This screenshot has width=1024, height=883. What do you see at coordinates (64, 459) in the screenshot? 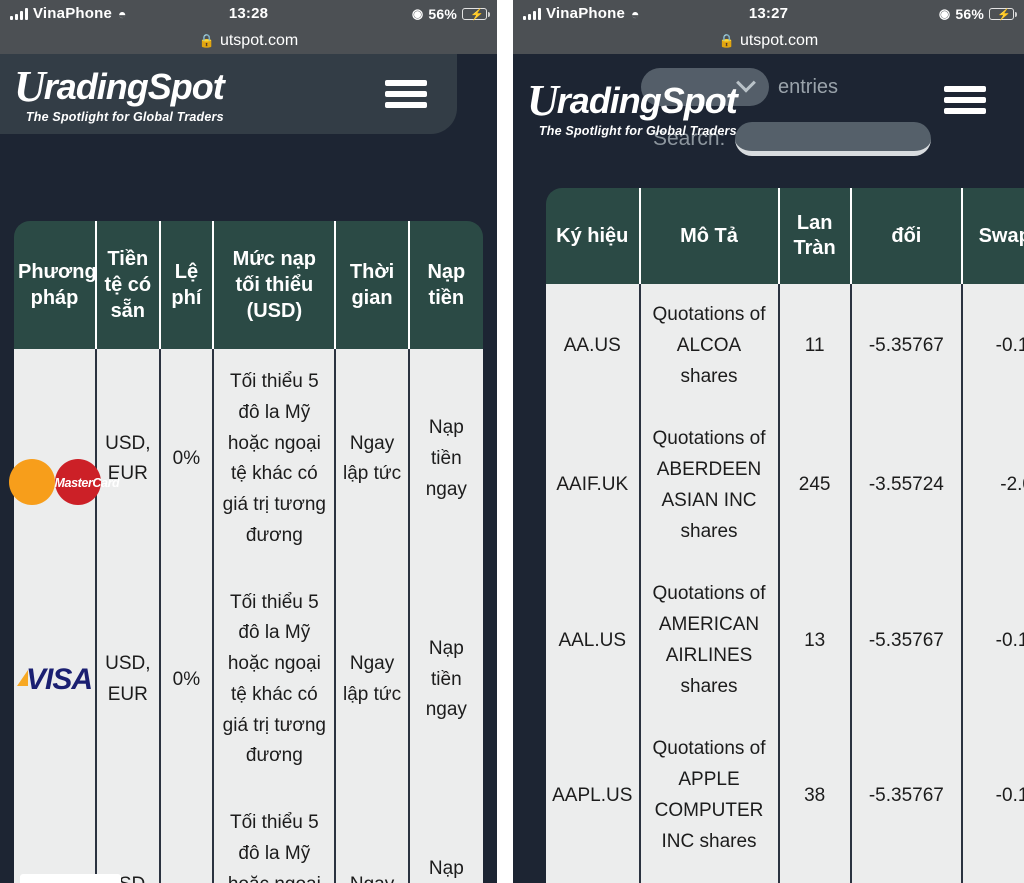
I see `mastercard-logo-cell: MasterCard` at bounding box center [64, 459].